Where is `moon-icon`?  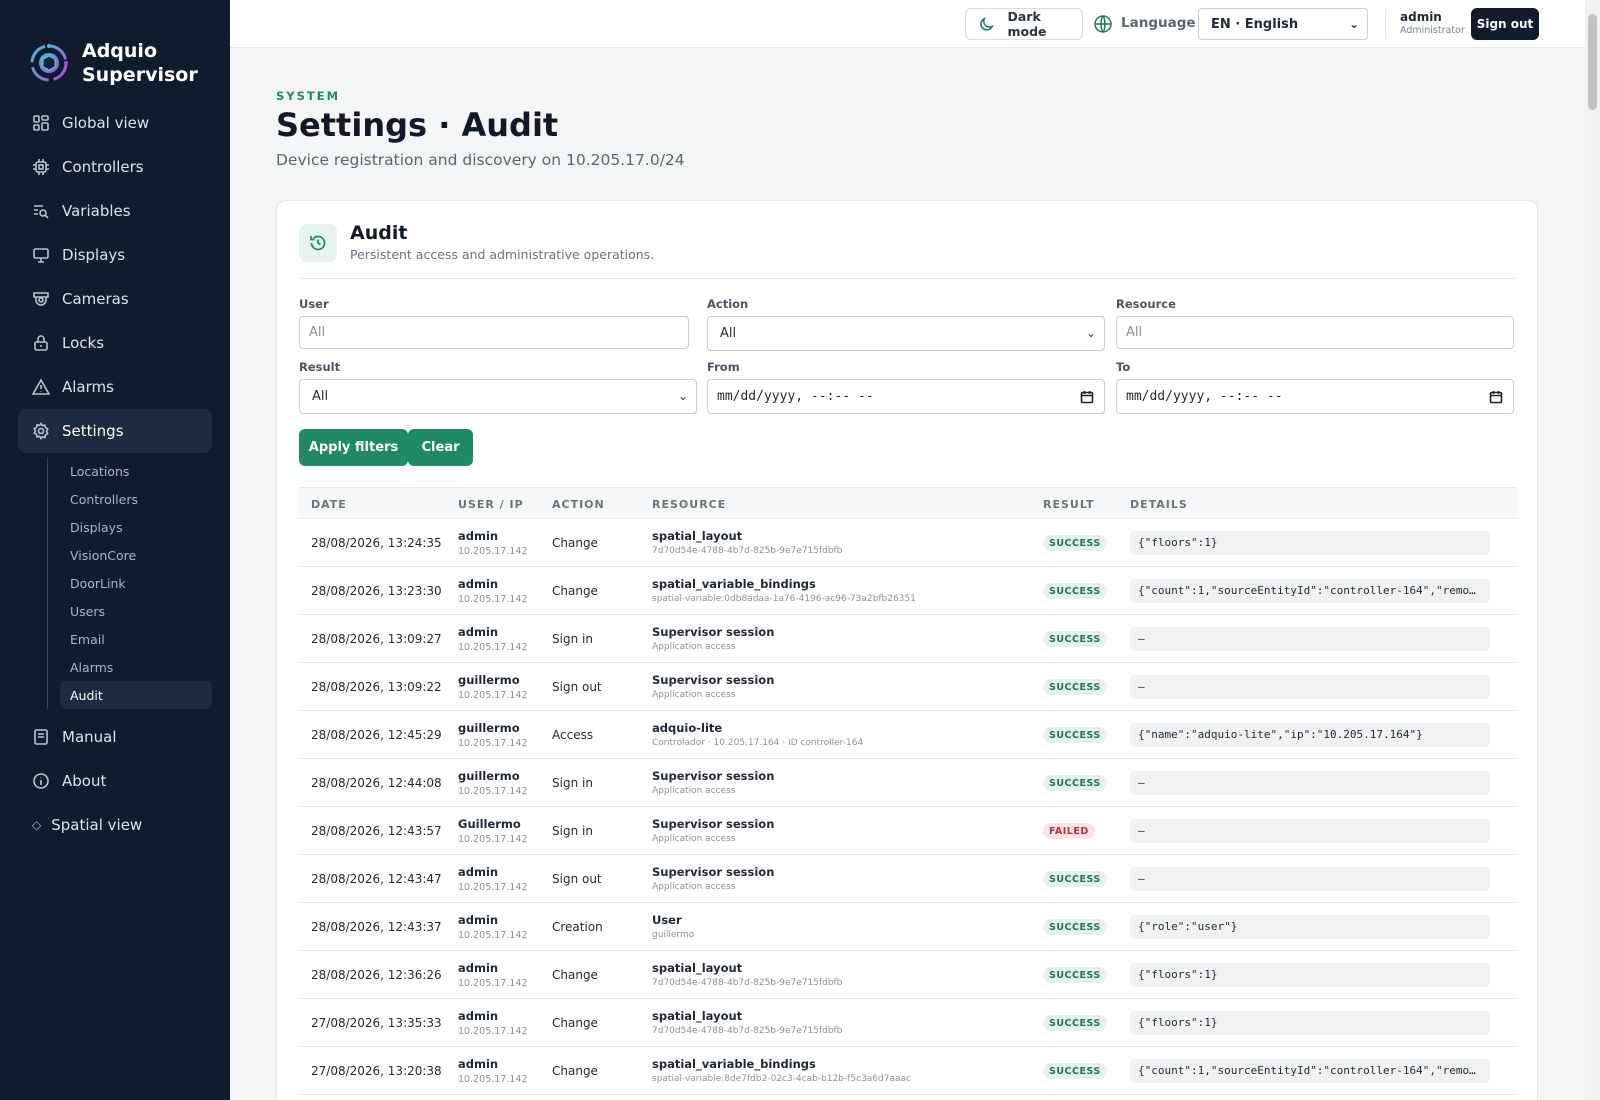
moon-icon is located at coordinates (987, 24).